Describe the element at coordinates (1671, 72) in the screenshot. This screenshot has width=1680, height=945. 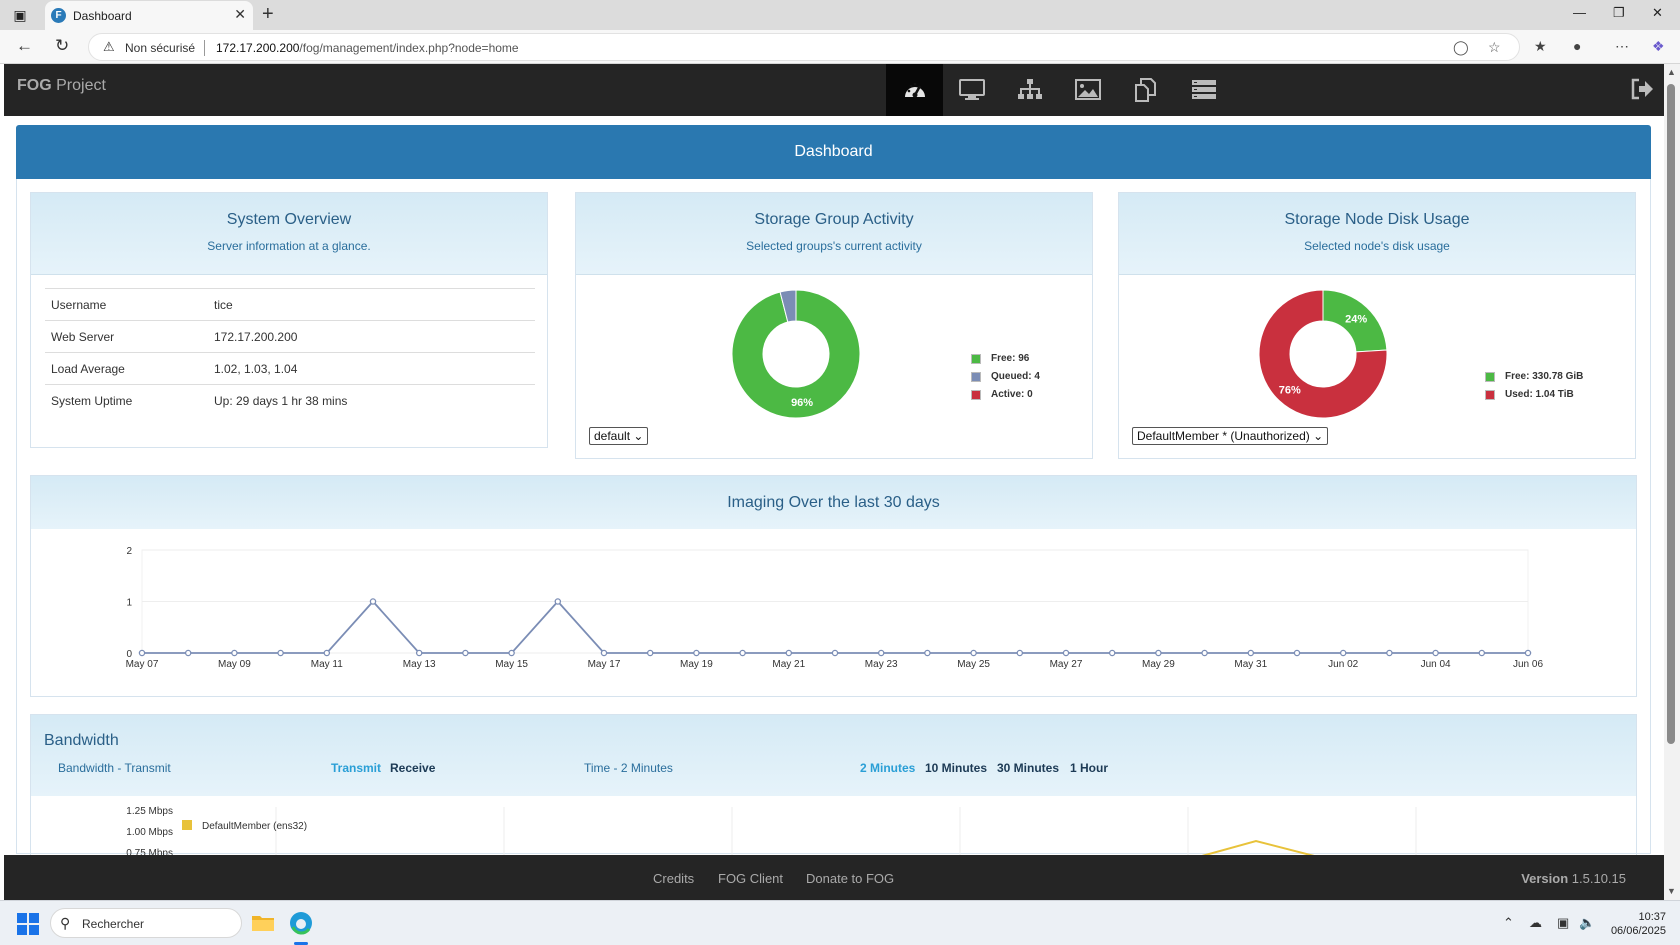
I see `scroll-up-icon: ▲` at that location.